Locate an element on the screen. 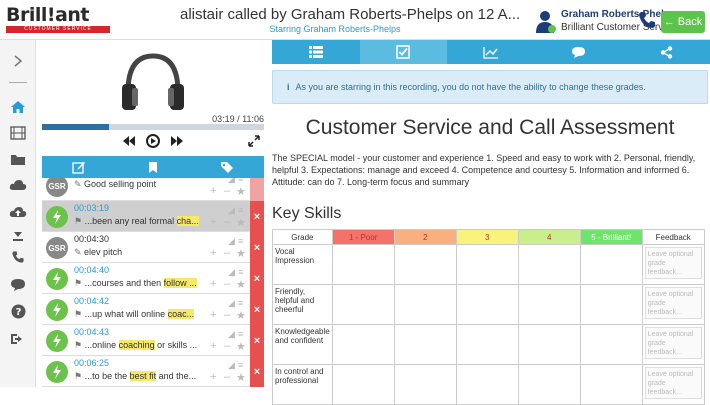 The width and height of the screenshot is (710, 405). tab-analytics is located at coordinates (491, 52).